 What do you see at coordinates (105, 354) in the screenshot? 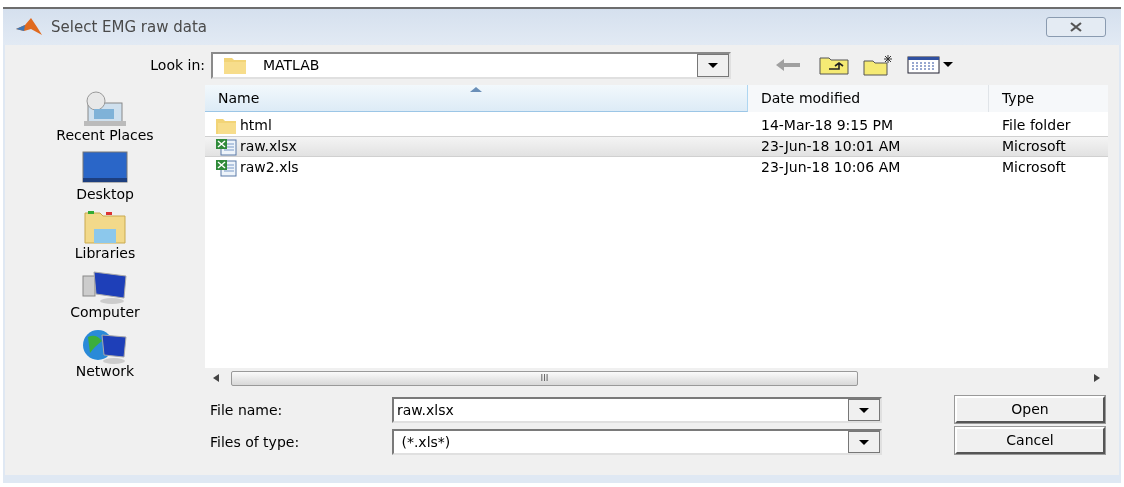
I see `sidebar-item: Network` at bounding box center [105, 354].